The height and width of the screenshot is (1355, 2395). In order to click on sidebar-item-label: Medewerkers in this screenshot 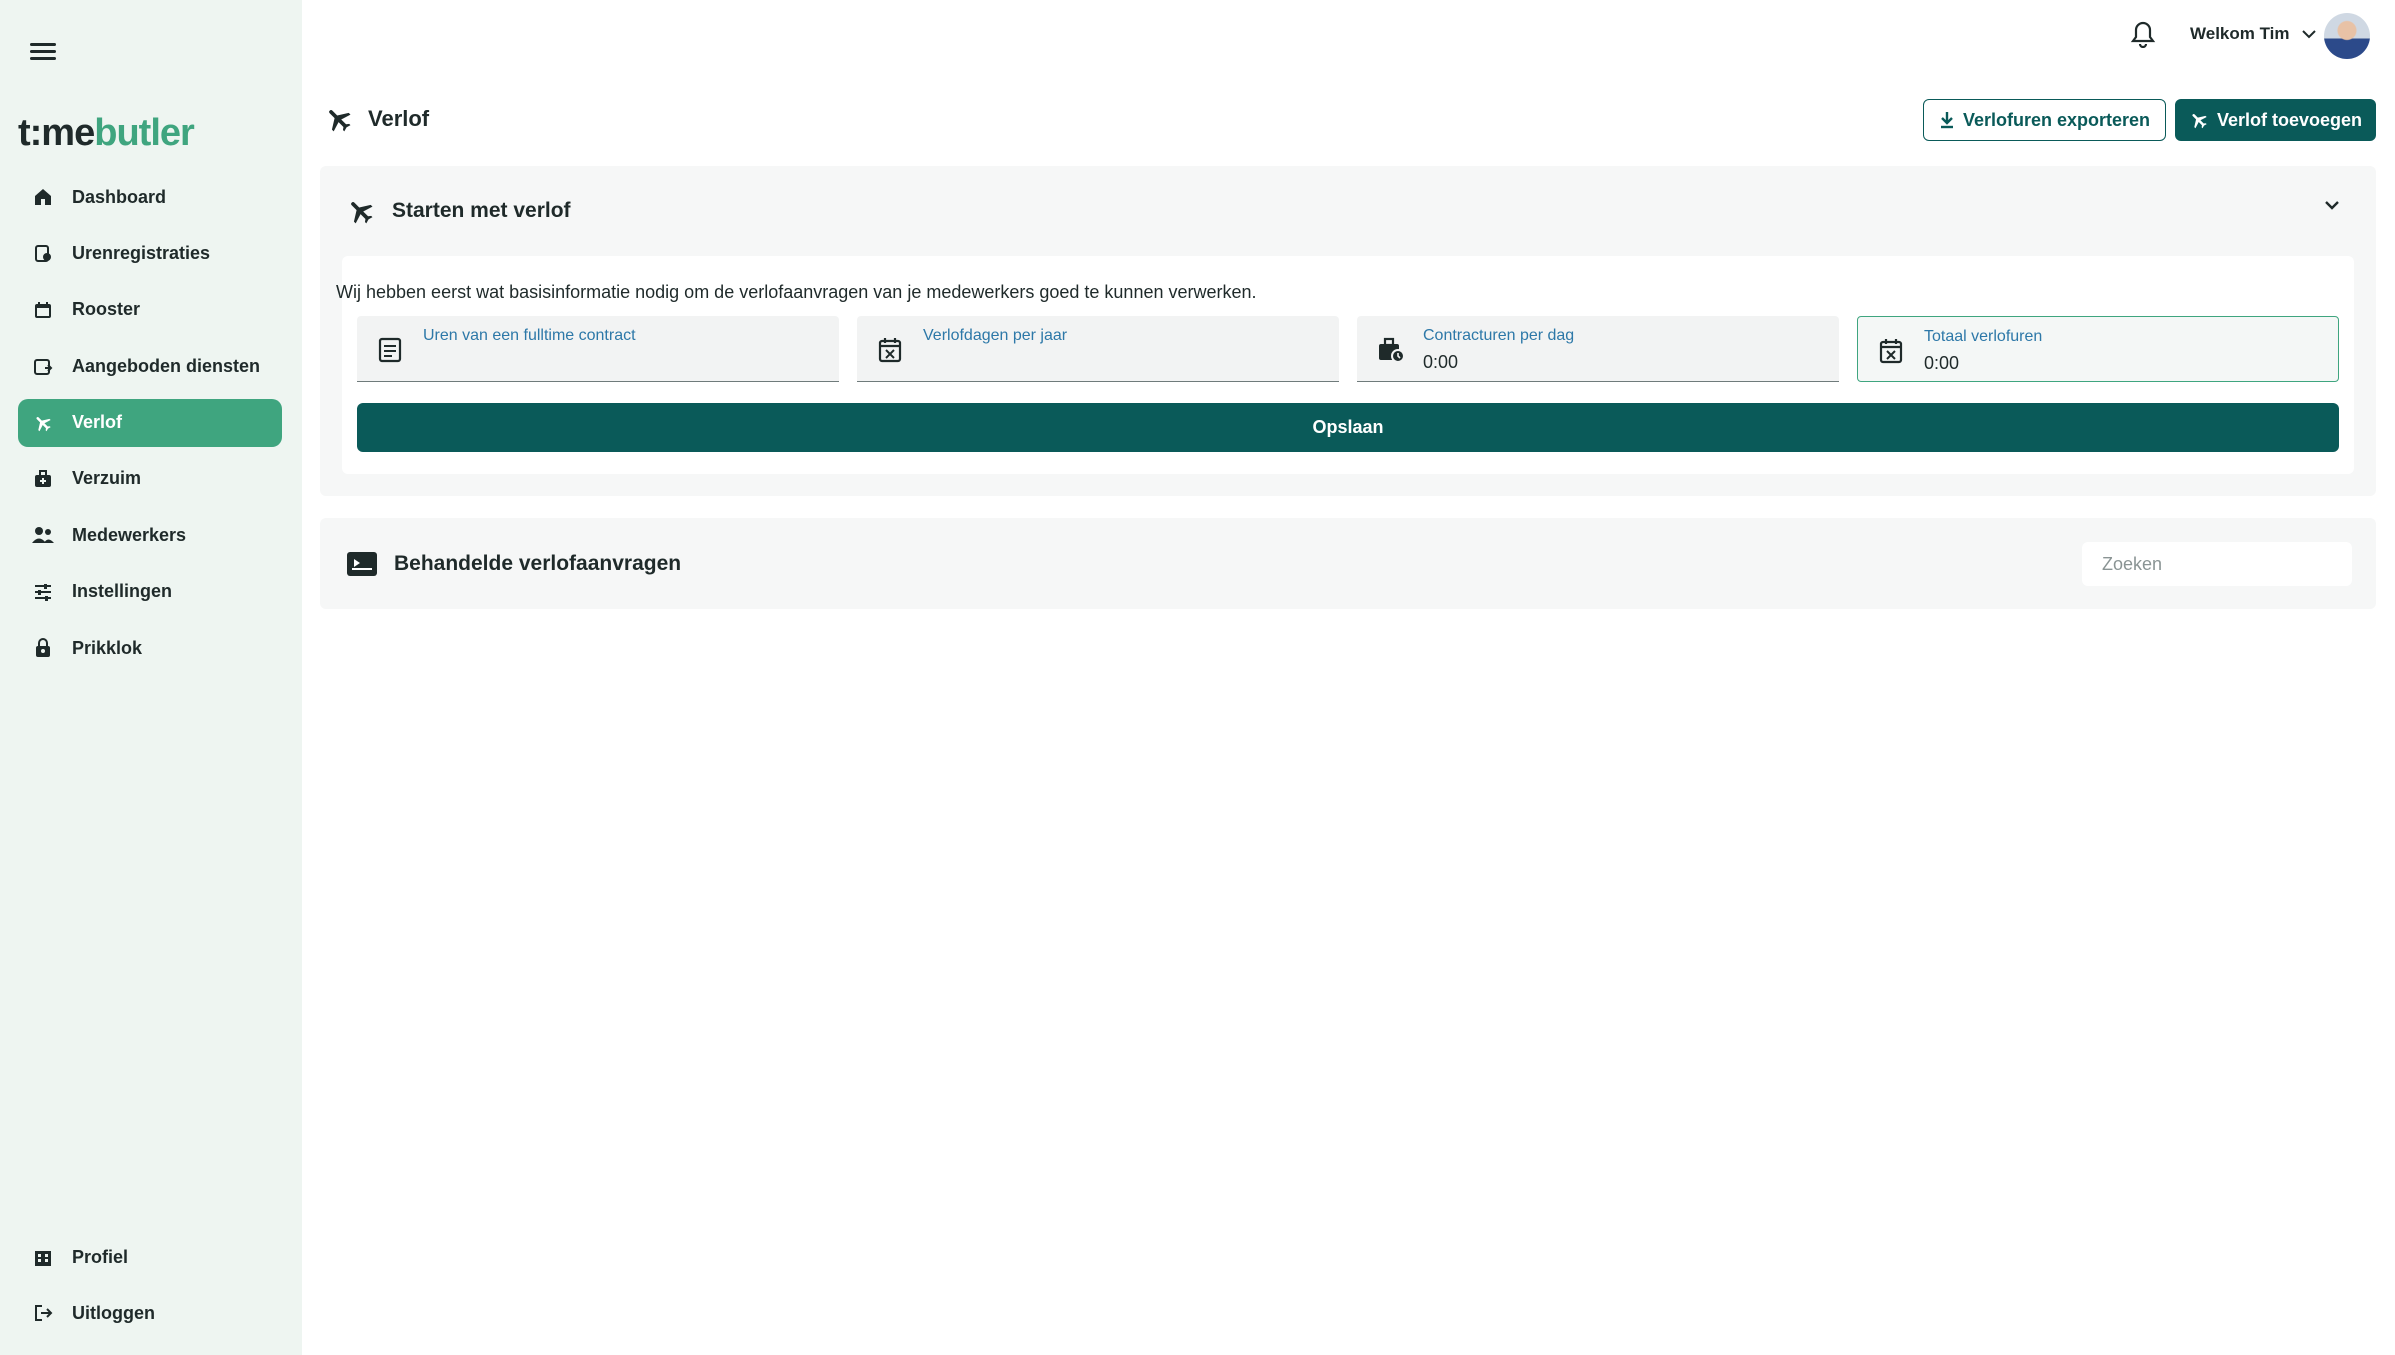, I will do `click(129, 534)`.